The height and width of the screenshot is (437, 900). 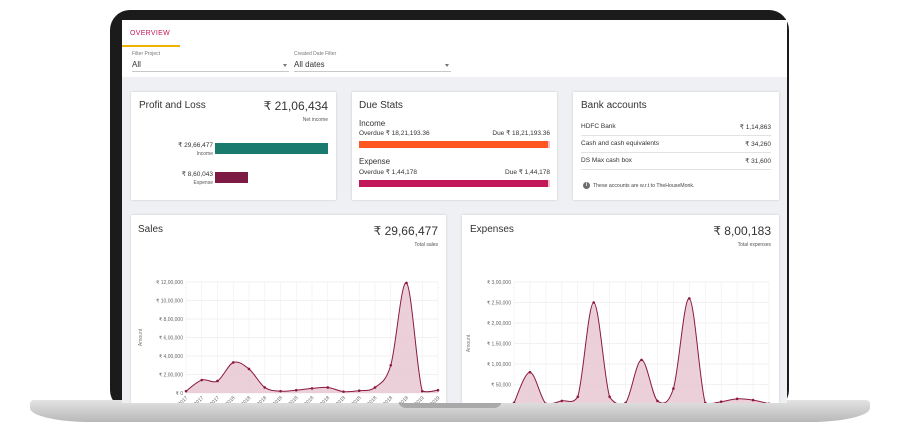 What do you see at coordinates (306, 399) in the screenshot?
I see `x-tick-label: 06 2018` at bounding box center [306, 399].